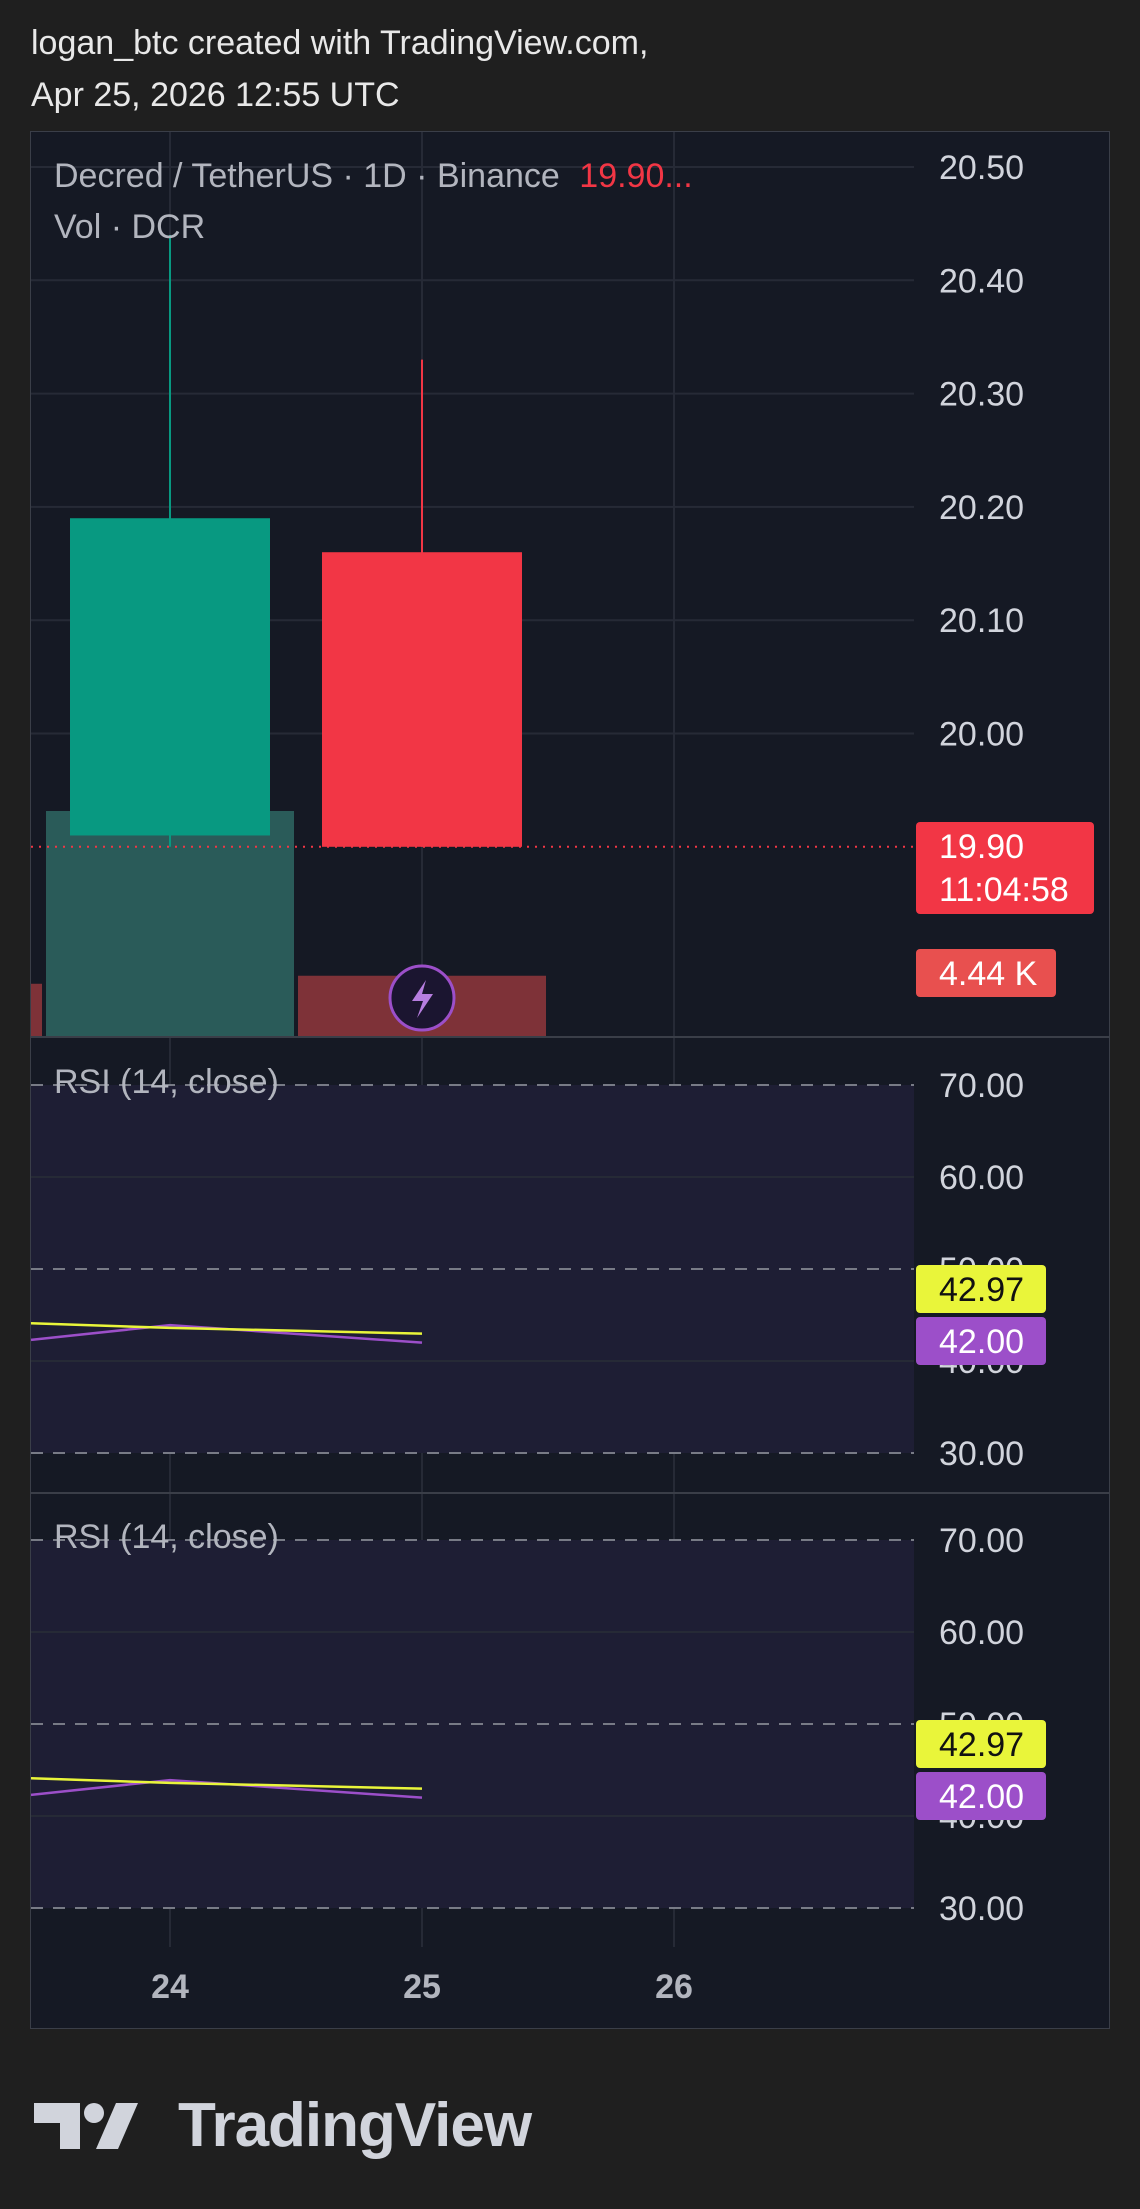 The image size is (1140, 2209). I want to click on symbol-title: Decred / TetherUS · 1D · Binance, so click(307, 176).